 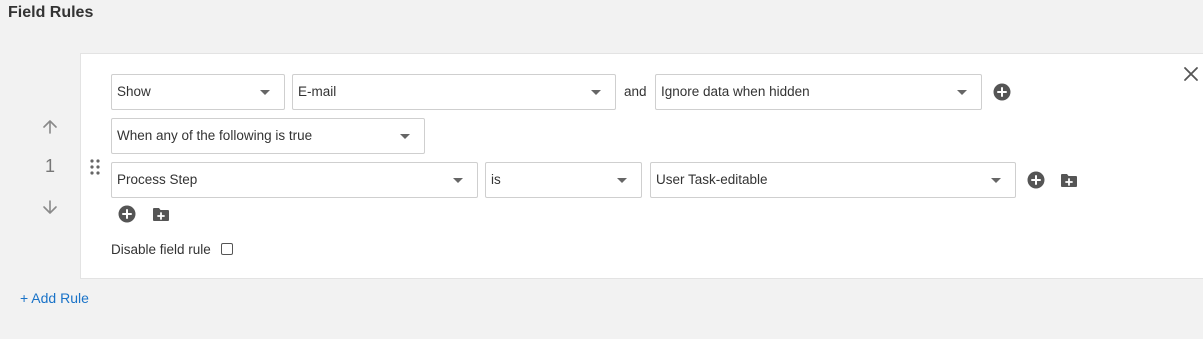 I want to click on hidden-behavior-select-value: Ignore data when hidden, so click(x=735, y=91).